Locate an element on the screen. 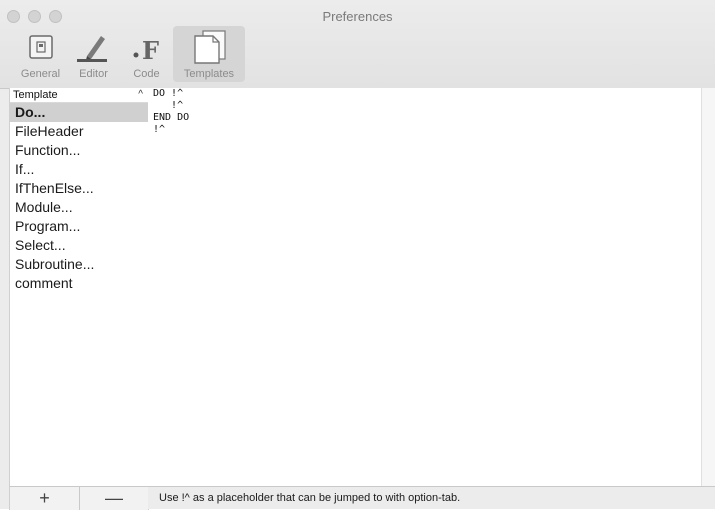 This screenshot has width=715, height=510. tab-editor-label: Editor is located at coordinates (93, 74).